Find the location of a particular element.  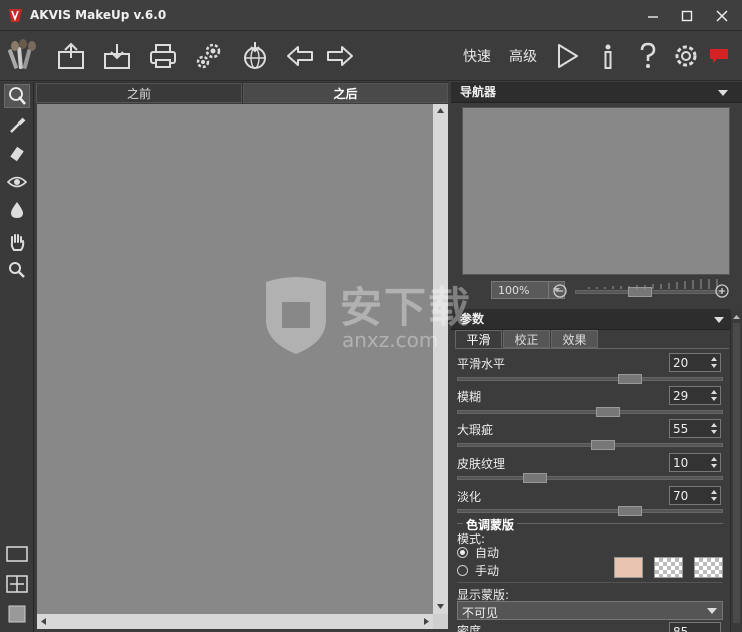

quick-mode-button: 快速 is located at coordinates (477, 56).